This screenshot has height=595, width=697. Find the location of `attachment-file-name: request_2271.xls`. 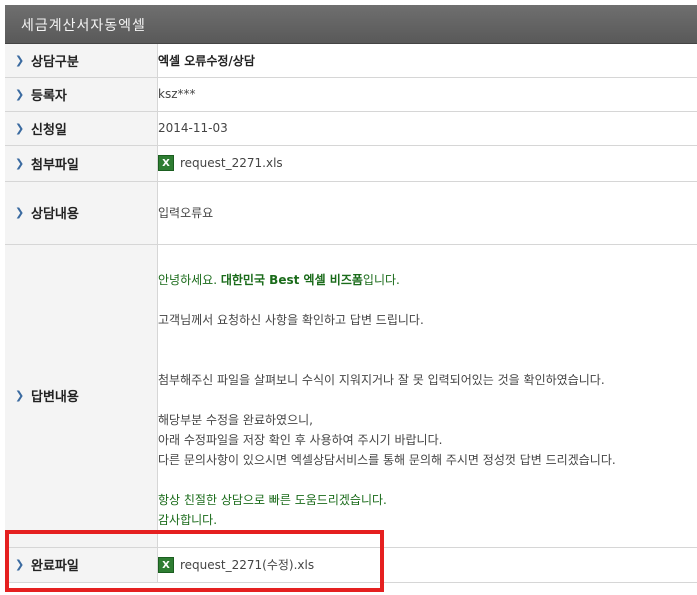

attachment-file-name: request_2271.xls is located at coordinates (231, 163).